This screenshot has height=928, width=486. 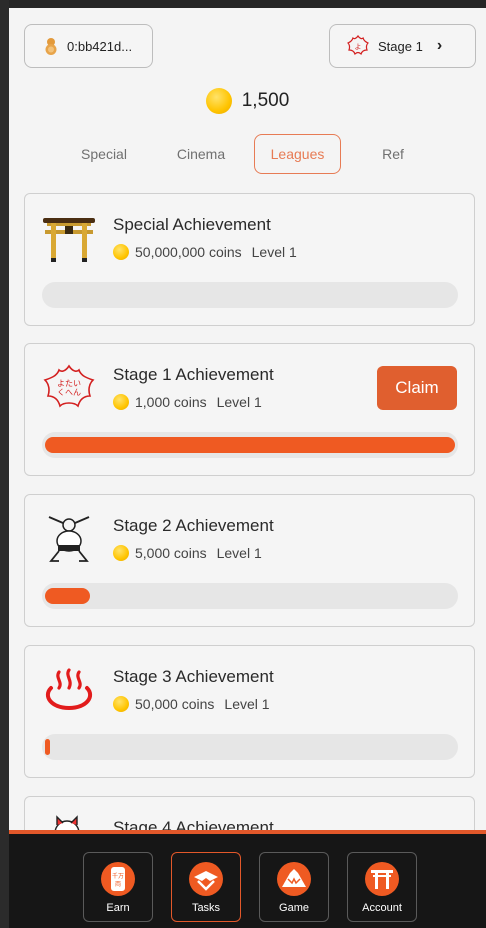 I want to click on stage-label: Stage 1, so click(x=400, y=46).